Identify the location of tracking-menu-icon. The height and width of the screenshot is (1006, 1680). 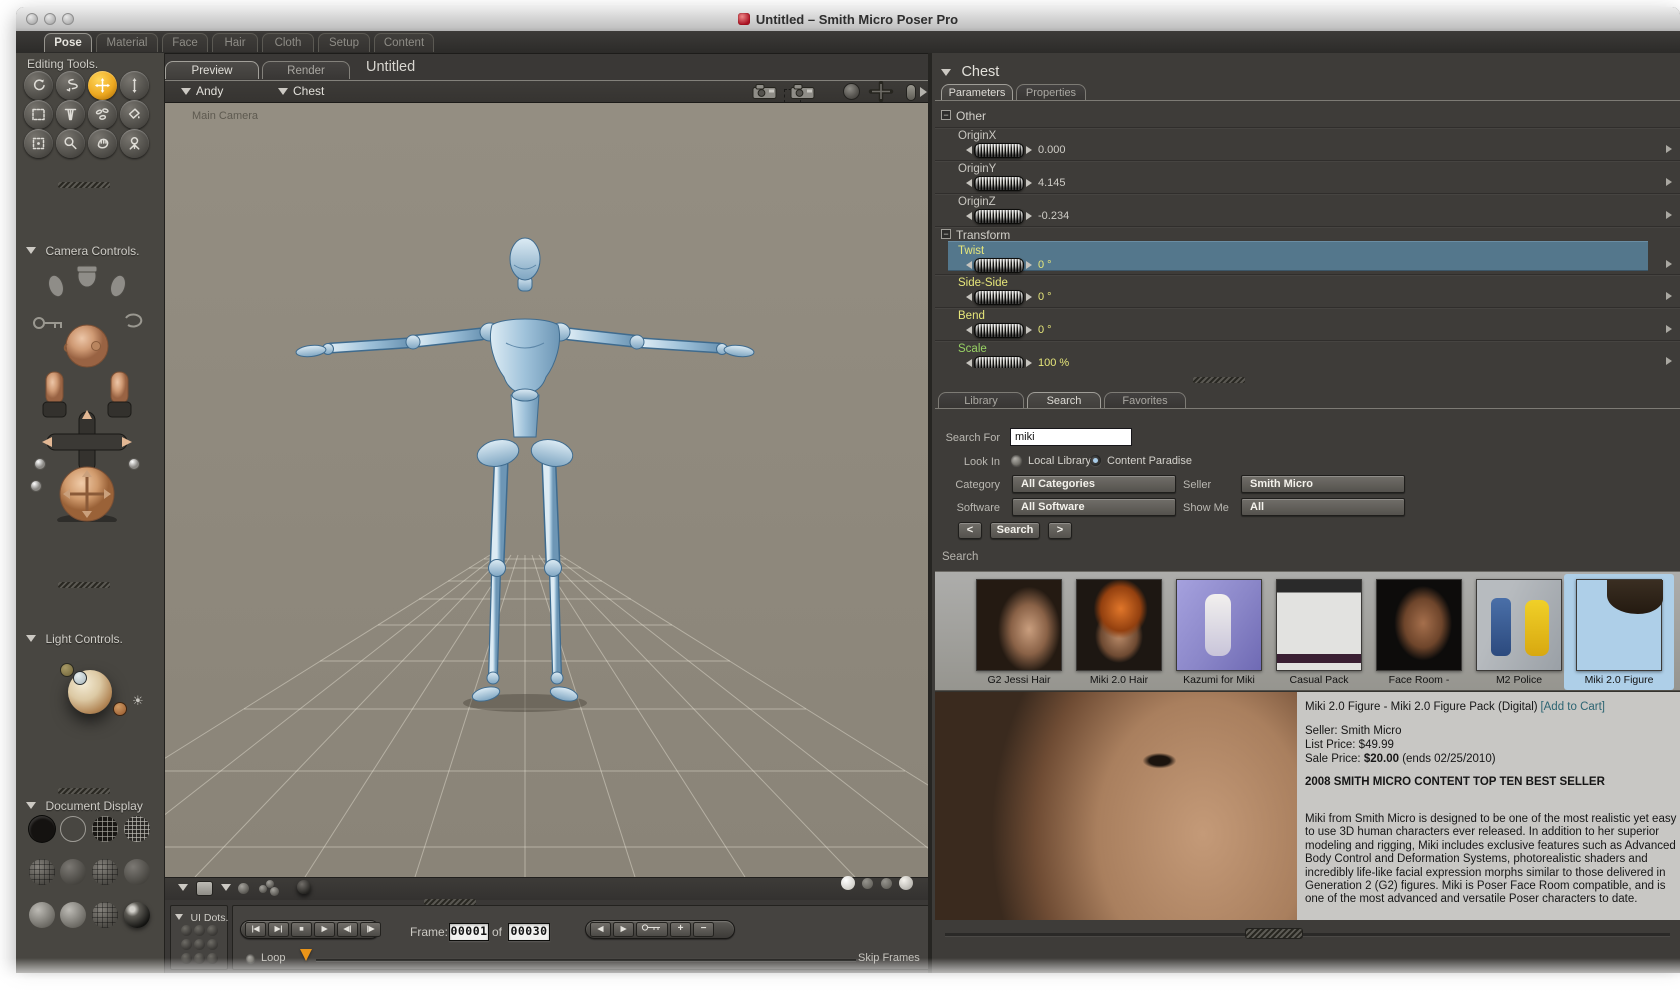
(226, 887).